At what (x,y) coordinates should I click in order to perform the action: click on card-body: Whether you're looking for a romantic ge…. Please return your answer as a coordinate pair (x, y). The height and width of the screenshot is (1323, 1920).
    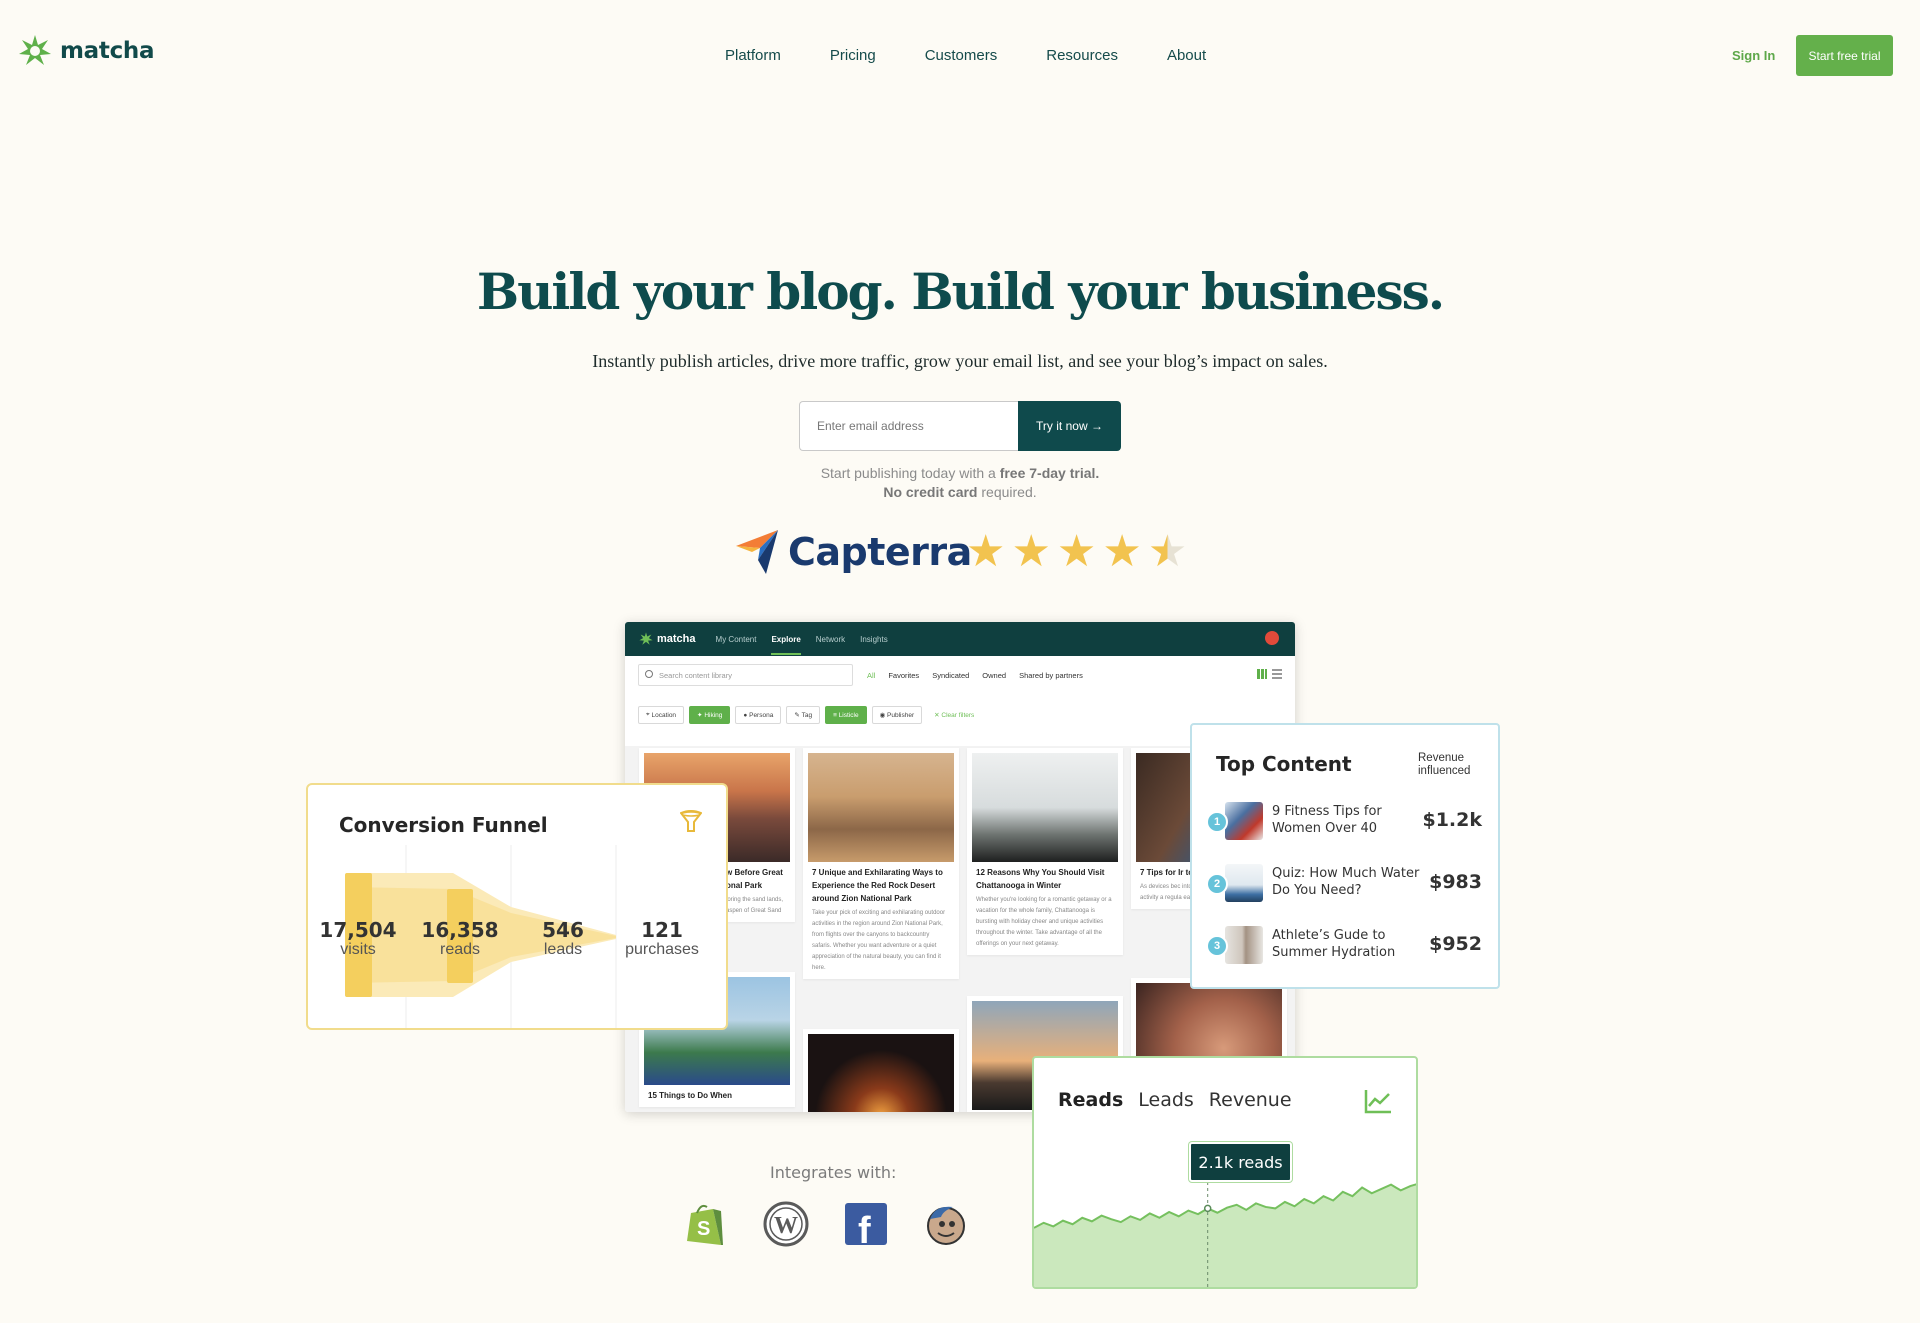
    Looking at the image, I should click on (1044, 922).